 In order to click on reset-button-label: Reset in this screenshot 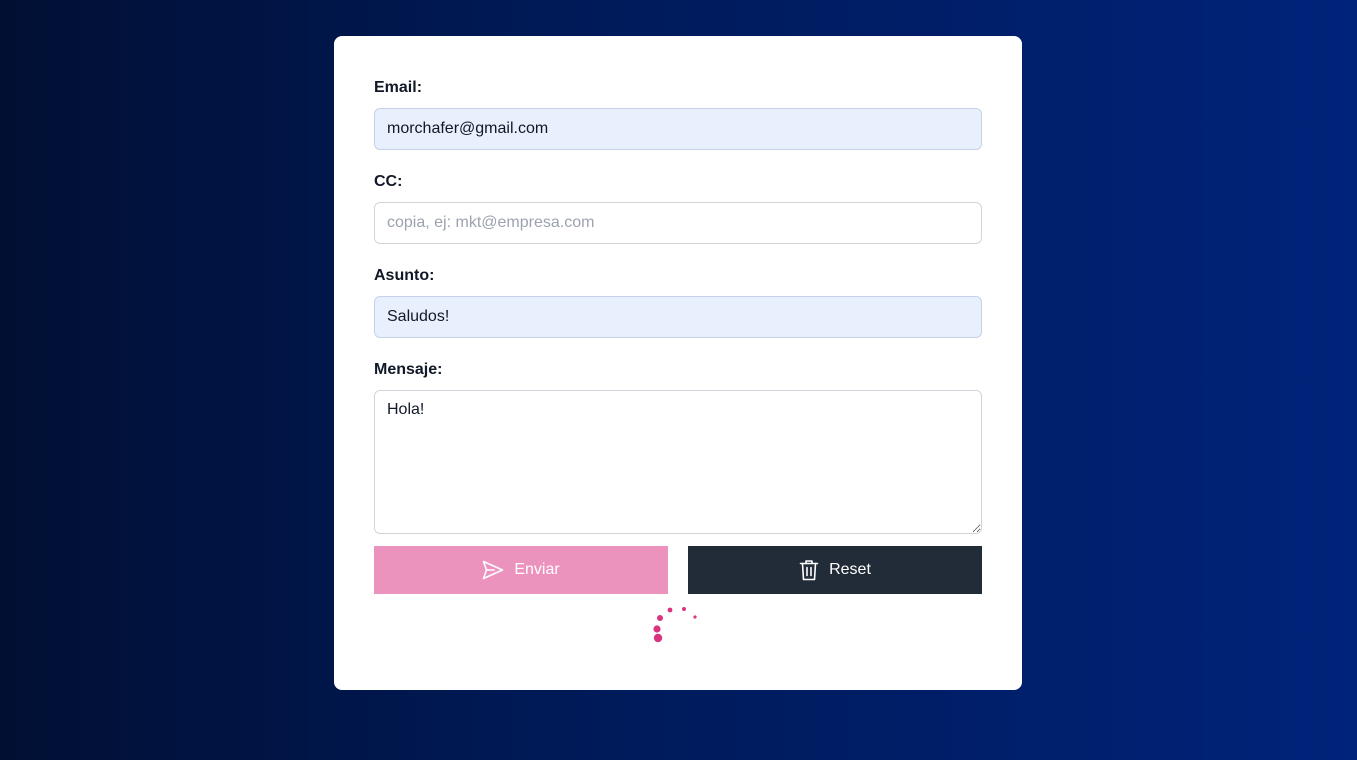, I will do `click(850, 569)`.